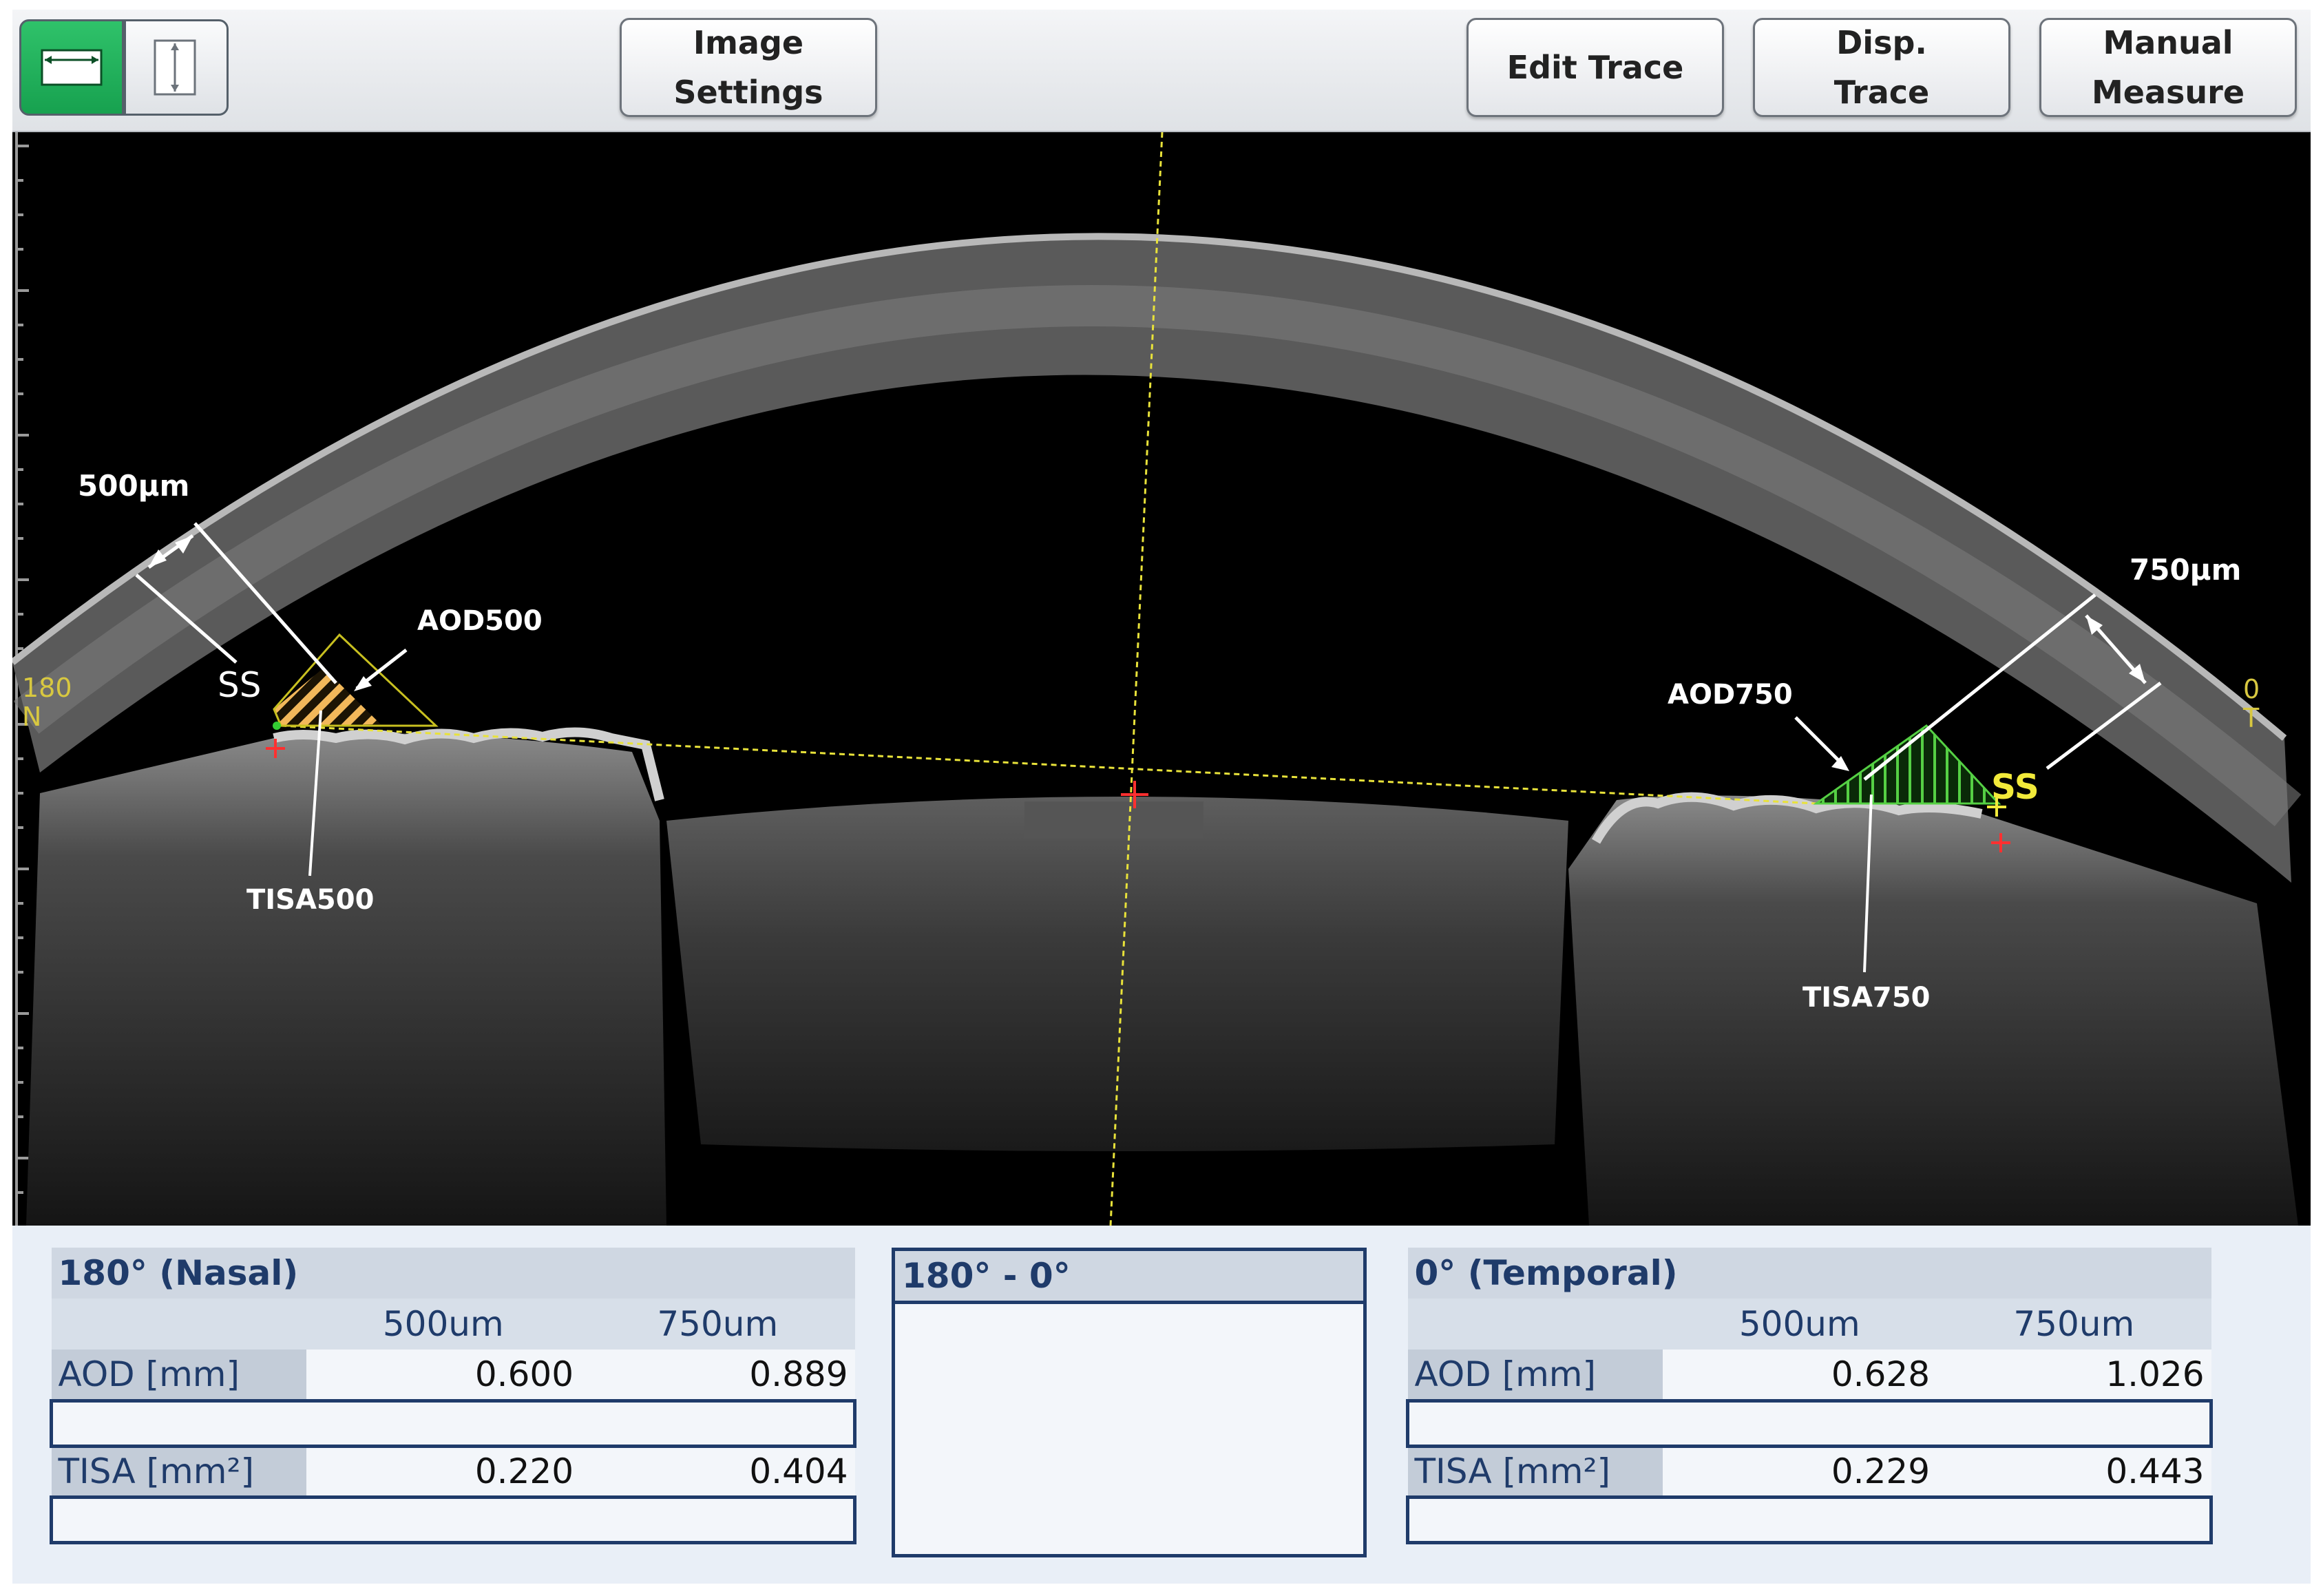 This screenshot has width=2323, height=1596. Describe the element at coordinates (443, 1375) in the screenshot. I see `nasal-aod-500: 0.600` at that location.